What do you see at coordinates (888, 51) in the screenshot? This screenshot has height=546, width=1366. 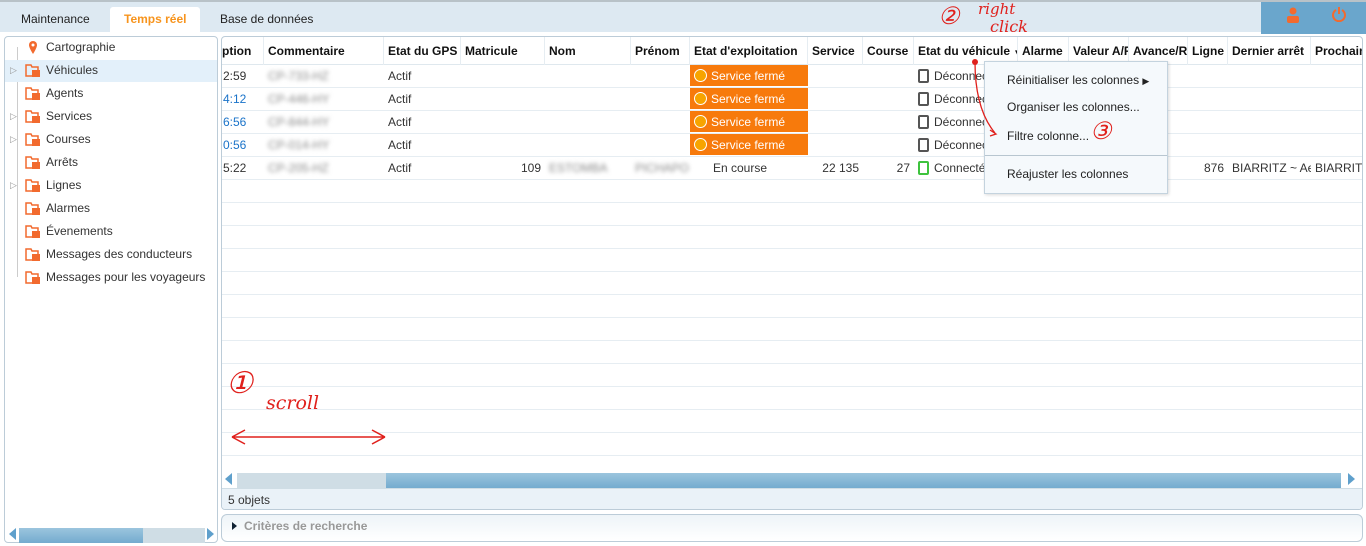 I see `column-header-8: Course` at bounding box center [888, 51].